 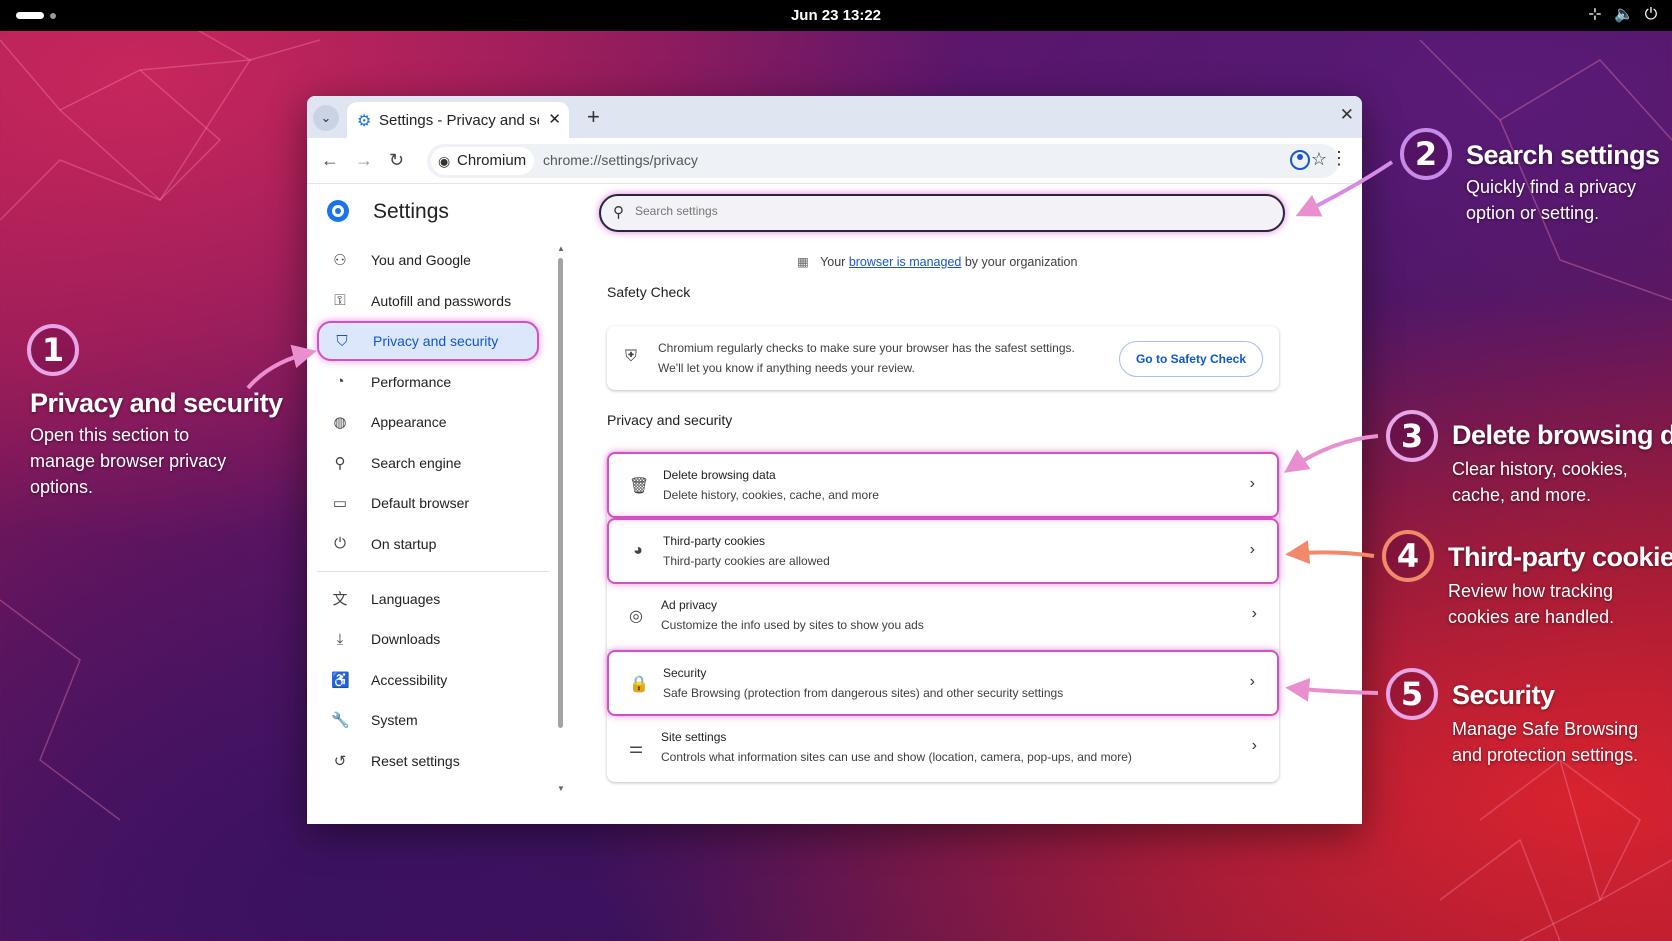 I want to click on sidebar-scrollbar: ▲ ▼, so click(x=561, y=518).